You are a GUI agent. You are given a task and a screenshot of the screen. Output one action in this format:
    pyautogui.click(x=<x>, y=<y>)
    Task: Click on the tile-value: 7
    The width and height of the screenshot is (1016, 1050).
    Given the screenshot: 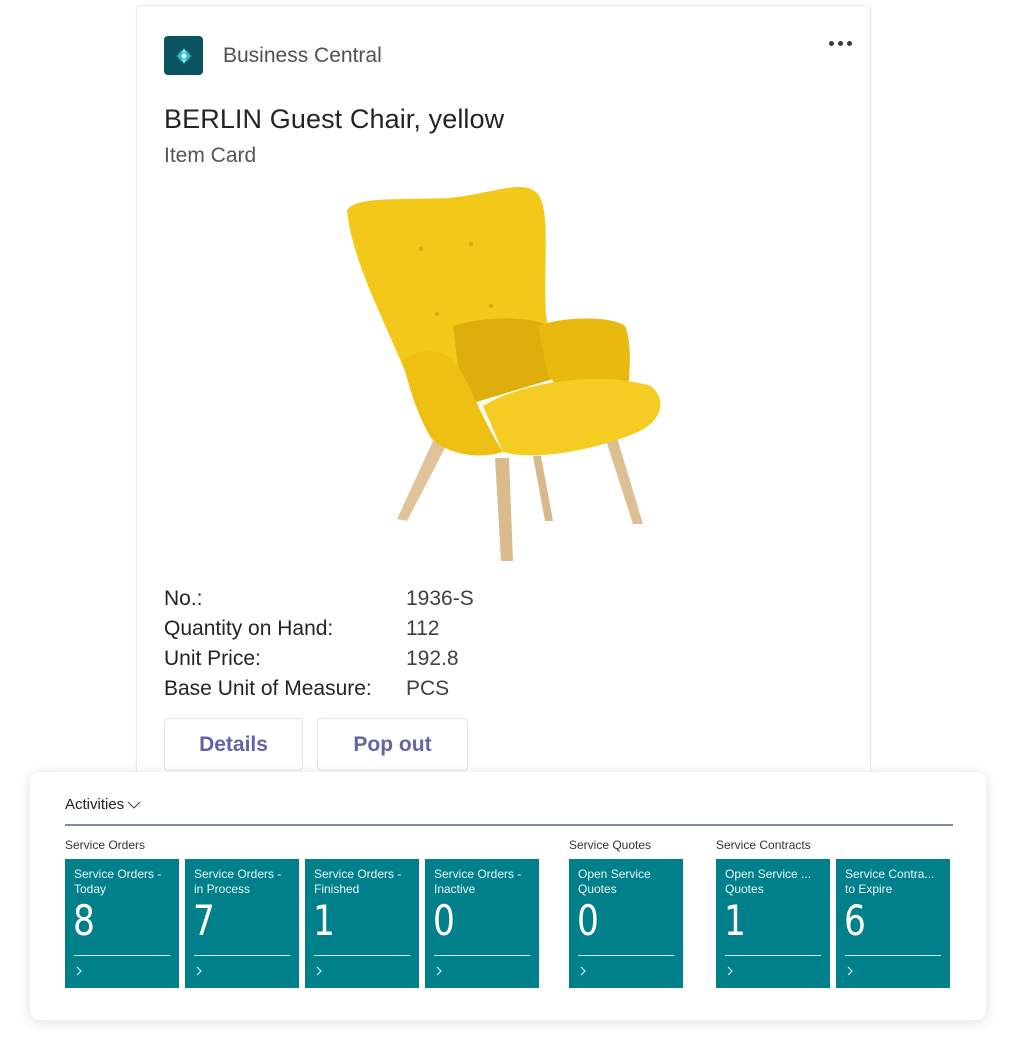 What is the action you would take?
    pyautogui.click(x=204, y=920)
    